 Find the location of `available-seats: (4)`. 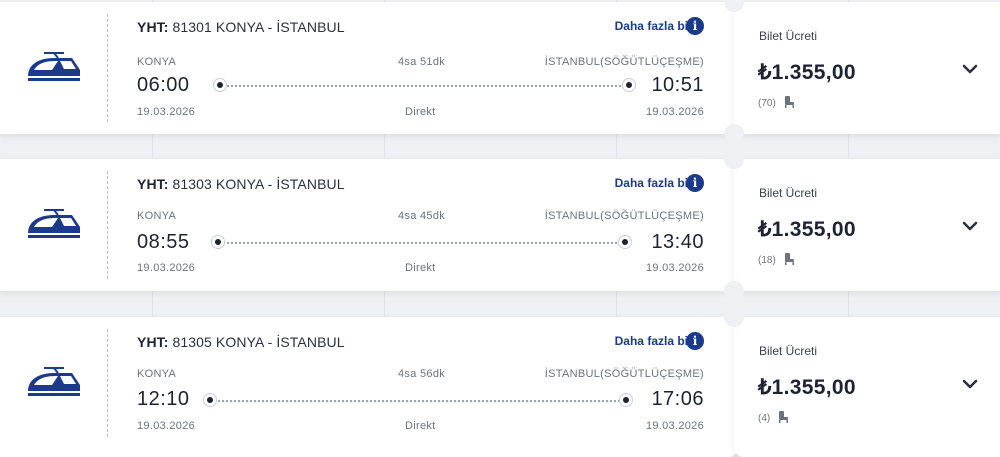

available-seats: (4) is located at coordinates (764, 418).